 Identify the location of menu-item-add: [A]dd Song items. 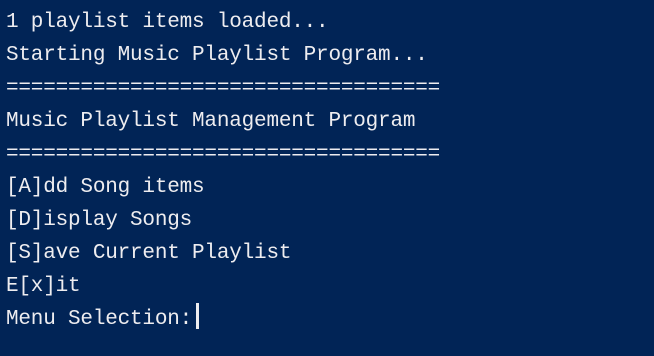
(105, 187).